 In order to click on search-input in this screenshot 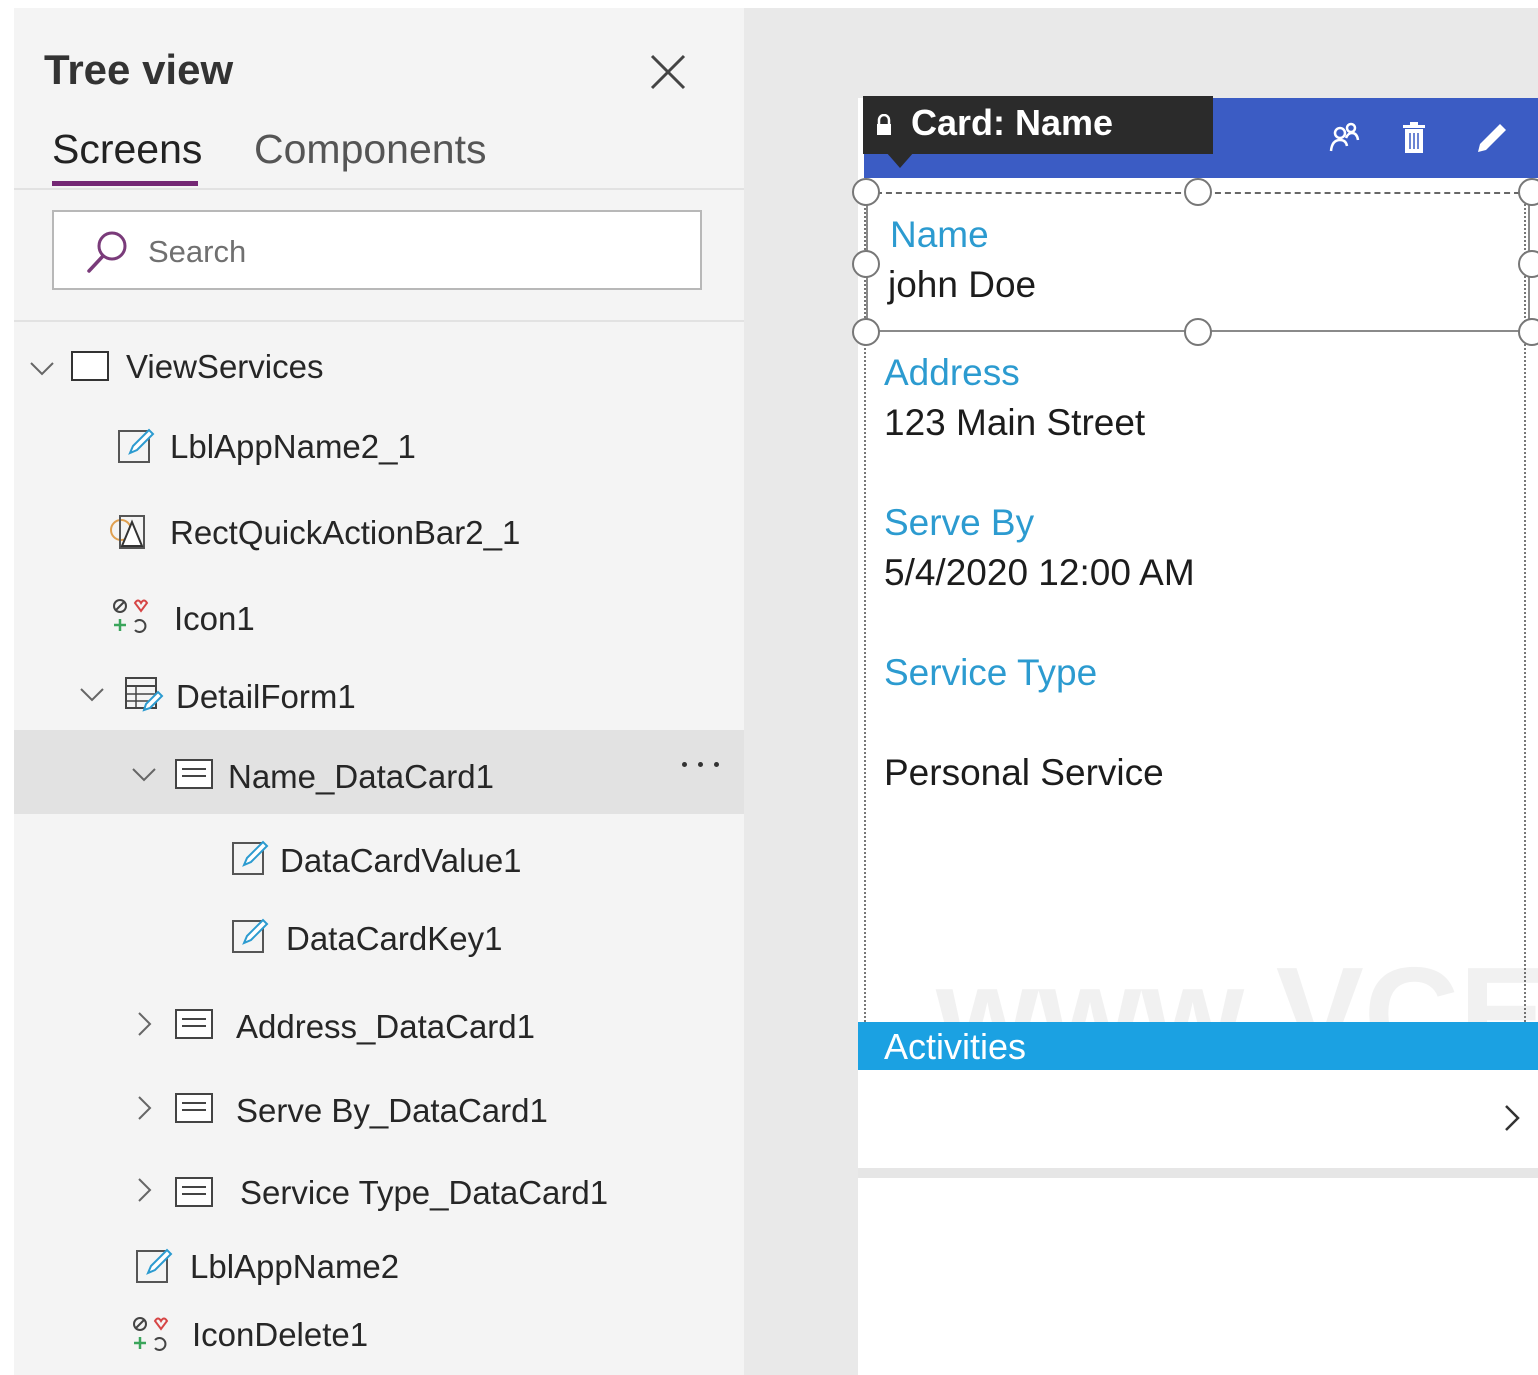, I will do `click(408, 252)`.